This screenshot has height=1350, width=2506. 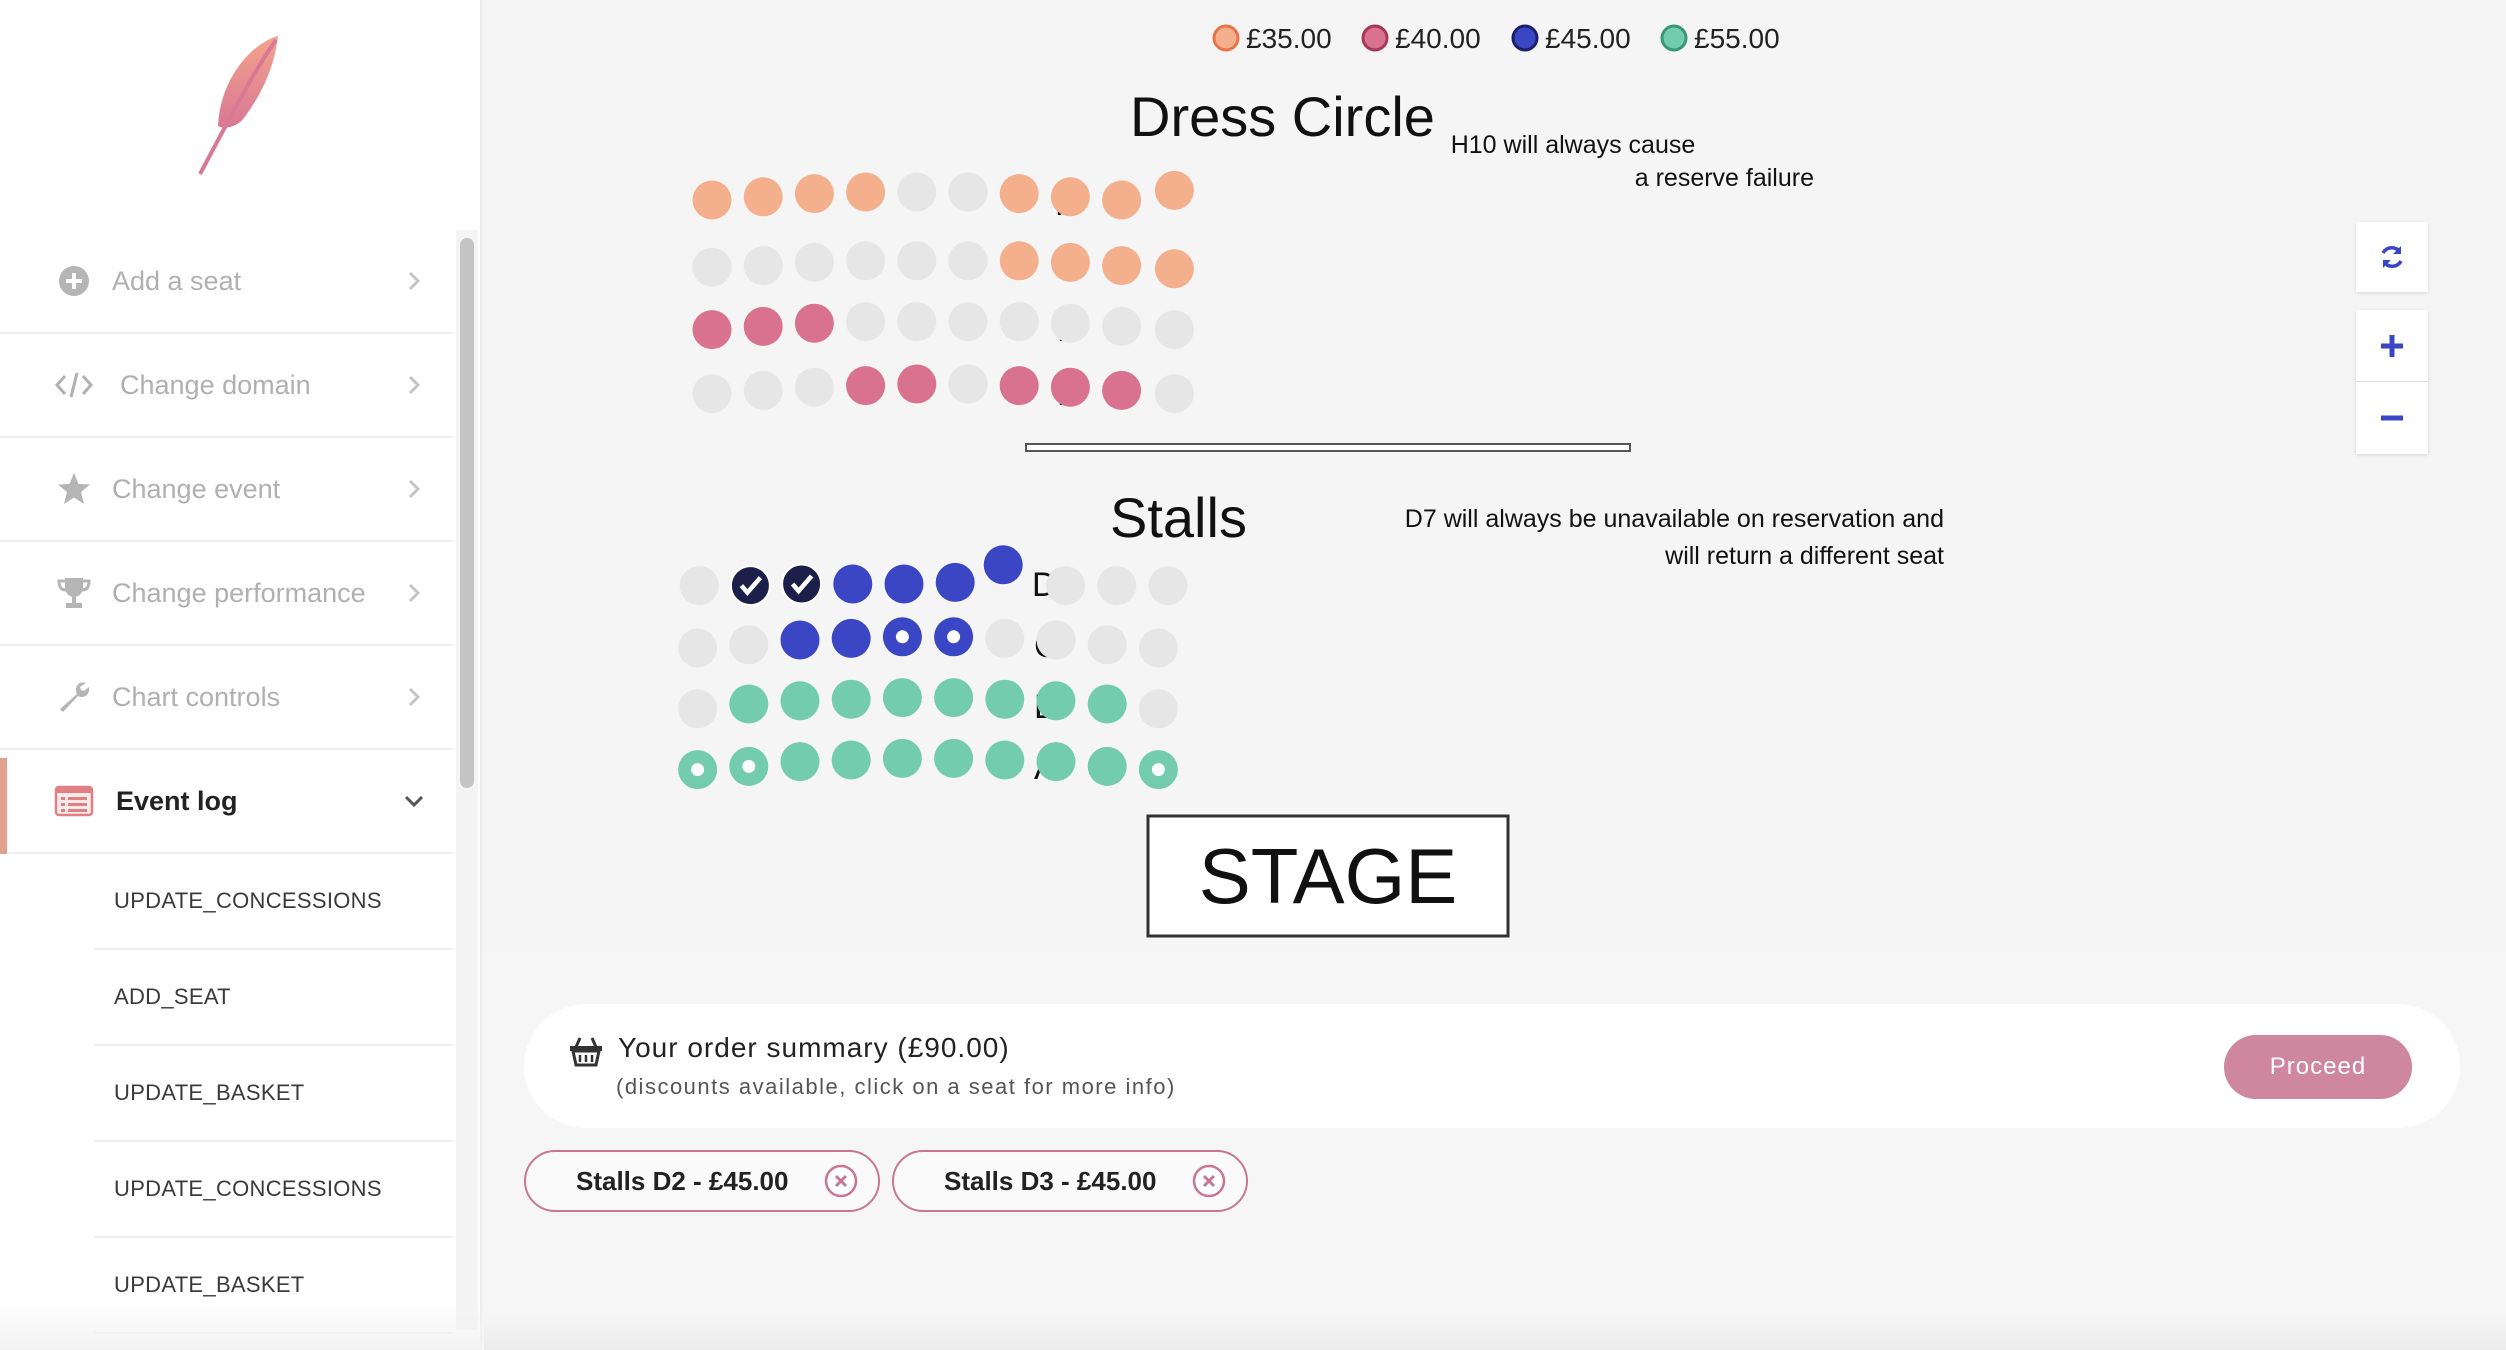 I want to click on seat-G9, so click(x=1122, y=266).